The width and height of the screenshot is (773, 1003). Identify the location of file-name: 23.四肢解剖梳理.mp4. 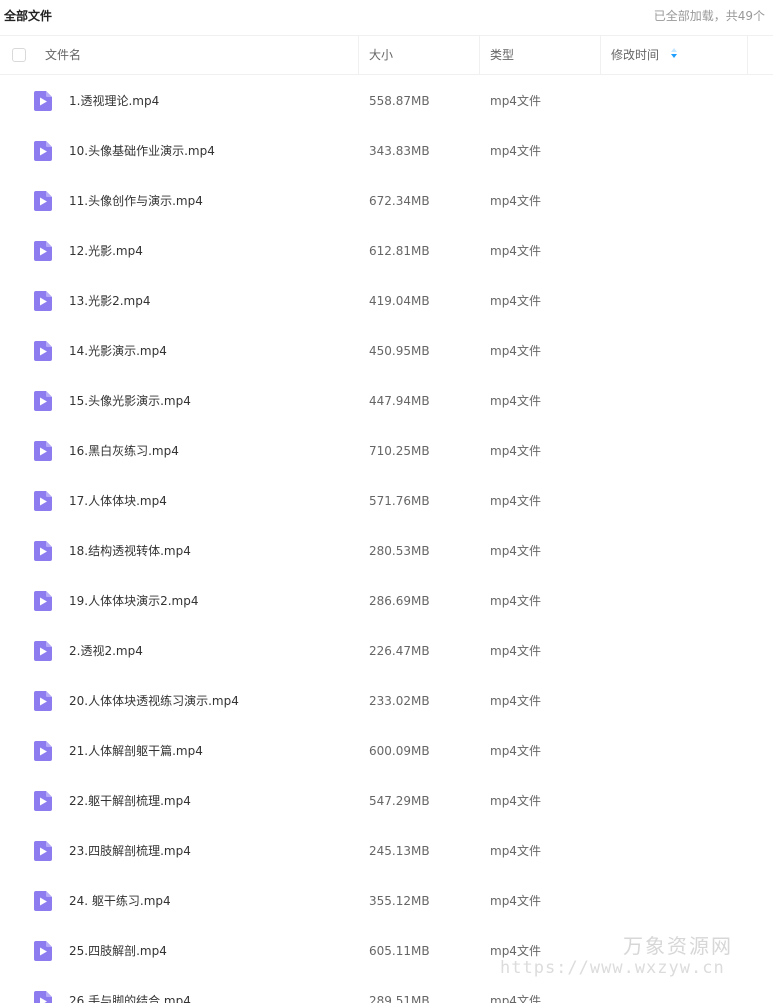
(130, 851).